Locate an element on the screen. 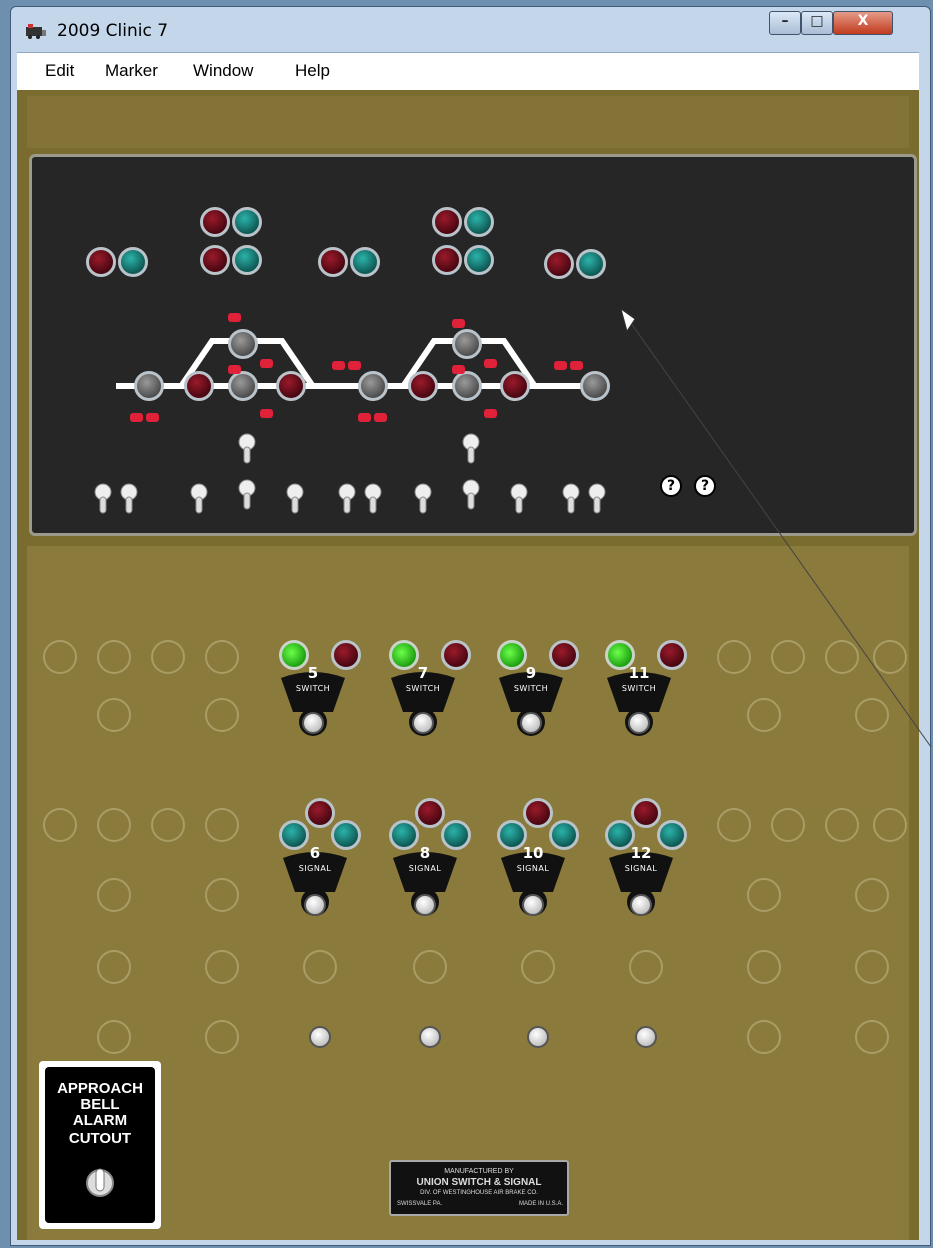  lever-number: 7 is located at coordinates (423, 673).